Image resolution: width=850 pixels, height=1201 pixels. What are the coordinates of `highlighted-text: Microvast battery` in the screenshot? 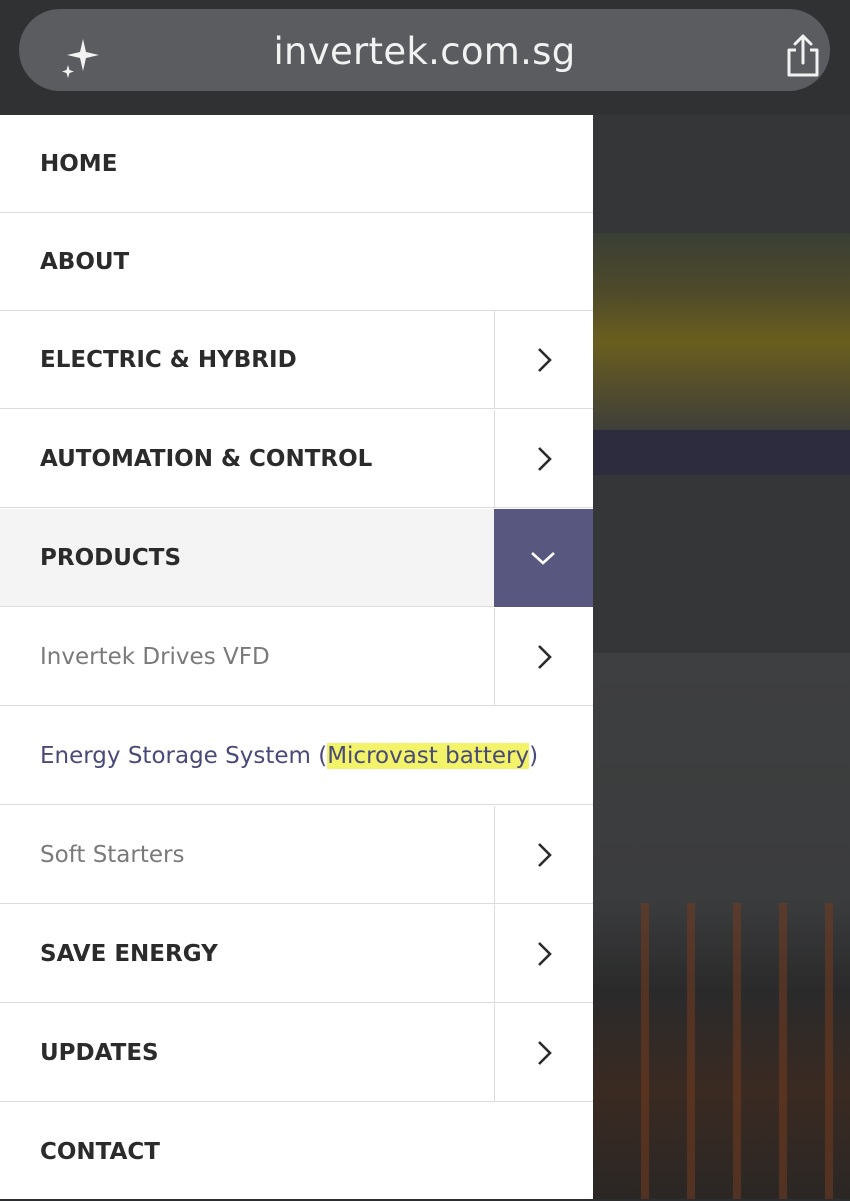 It's located at (428, 756).